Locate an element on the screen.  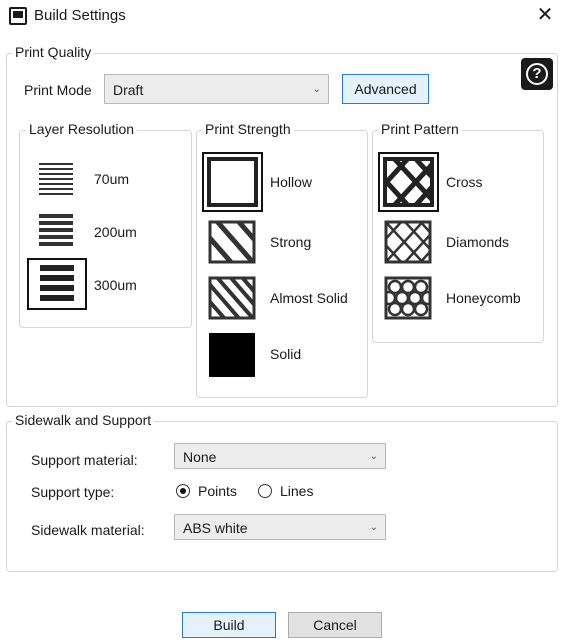
pattern-cross-thumb-selected is located at coordinates (408, 182).